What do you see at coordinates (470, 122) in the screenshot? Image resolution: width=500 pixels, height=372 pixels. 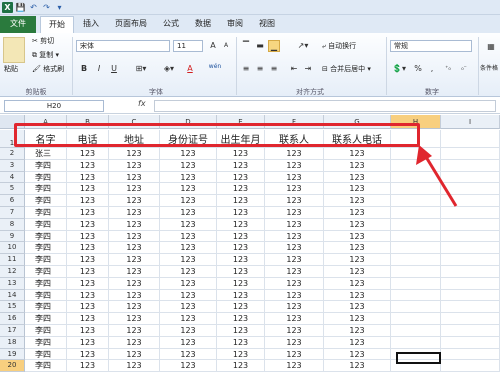 I see `column-header-i: I` at bounding box center [470, 122].